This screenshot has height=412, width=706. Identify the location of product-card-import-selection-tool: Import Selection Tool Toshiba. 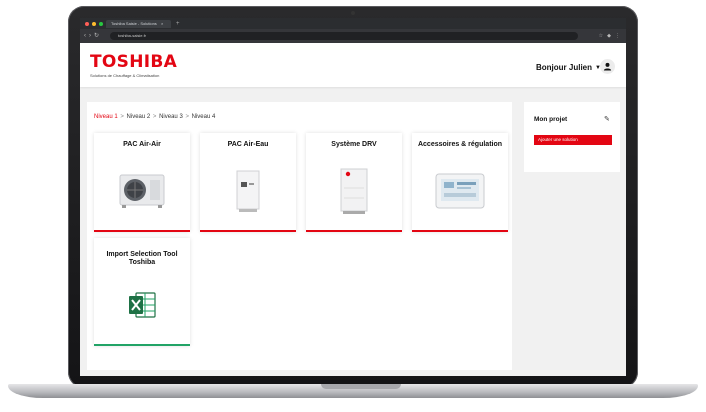
(142, 292).